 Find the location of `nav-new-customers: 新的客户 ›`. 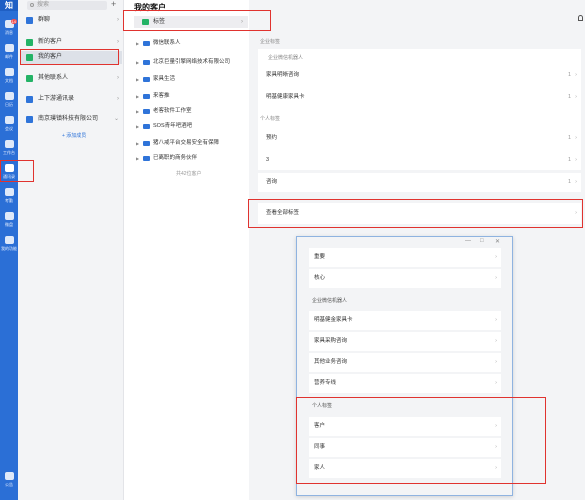

nav-new-customers: 新的客户 › is located at coordinates (71, 42).